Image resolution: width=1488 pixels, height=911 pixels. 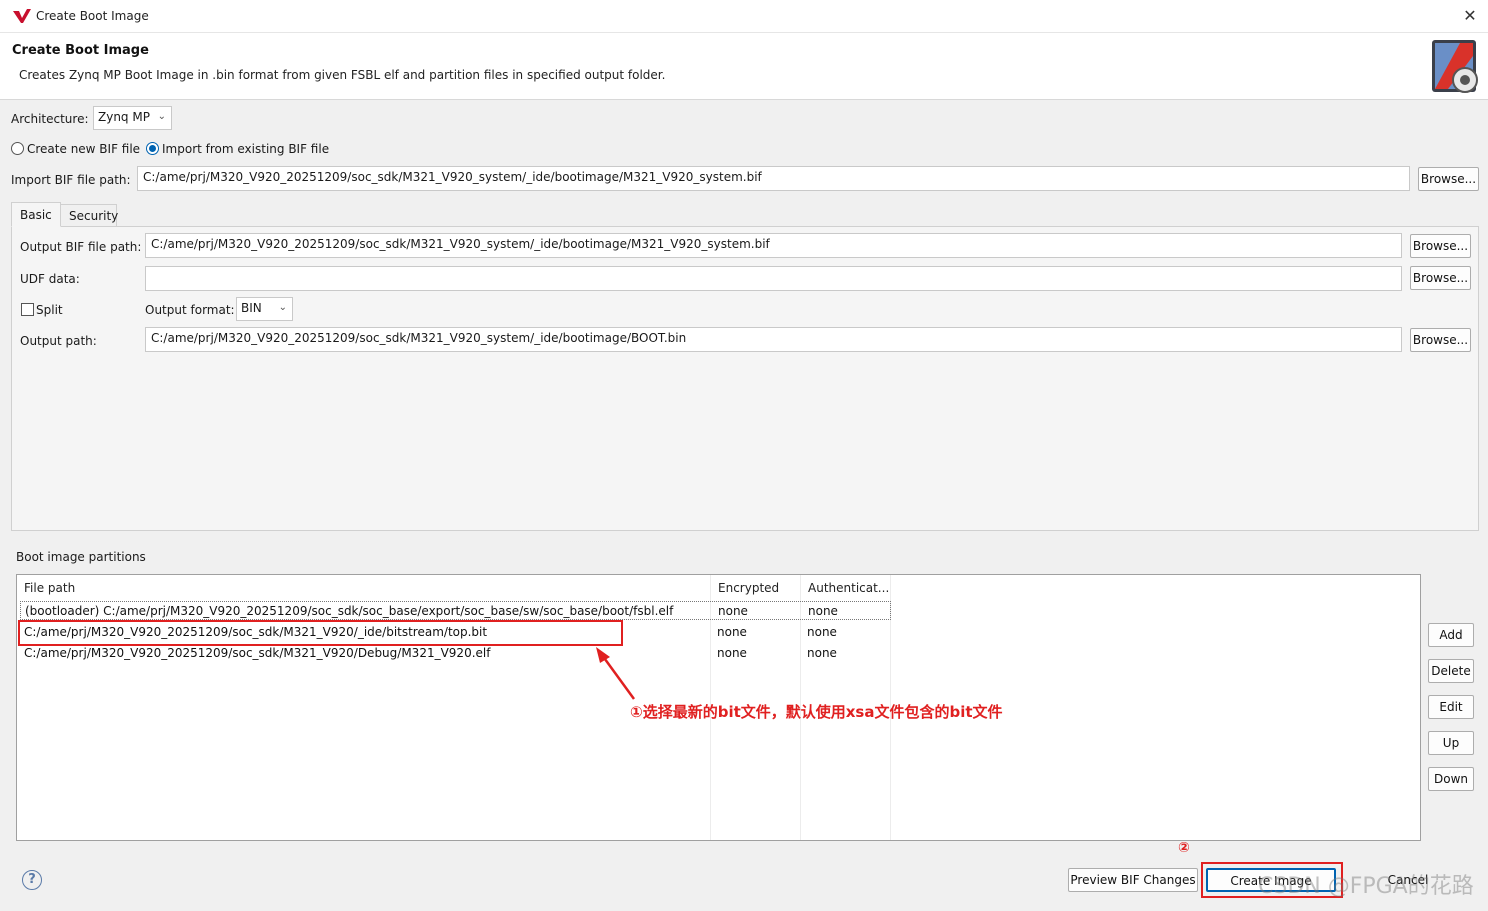 What do you see at coordinates (1451, 707) in the screenshot?
I see `edit-partition-button: Edit` at bounding box center [1451, 707].